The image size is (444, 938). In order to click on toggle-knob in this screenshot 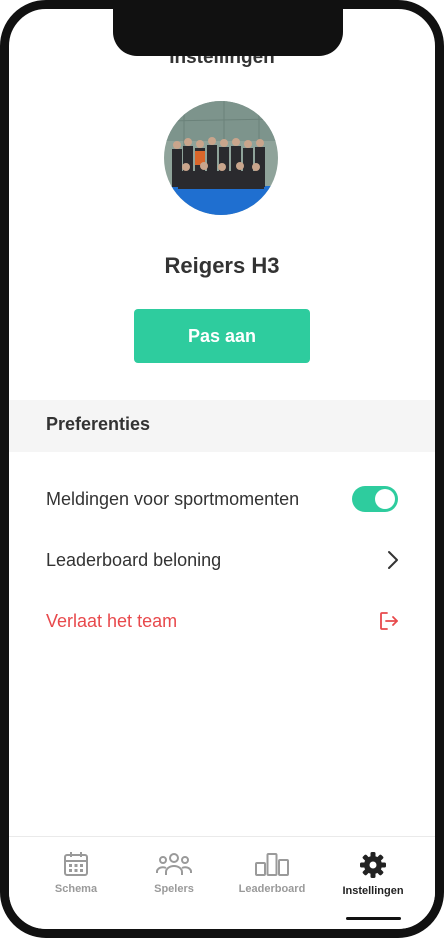, I will do `click(385, 499)`.